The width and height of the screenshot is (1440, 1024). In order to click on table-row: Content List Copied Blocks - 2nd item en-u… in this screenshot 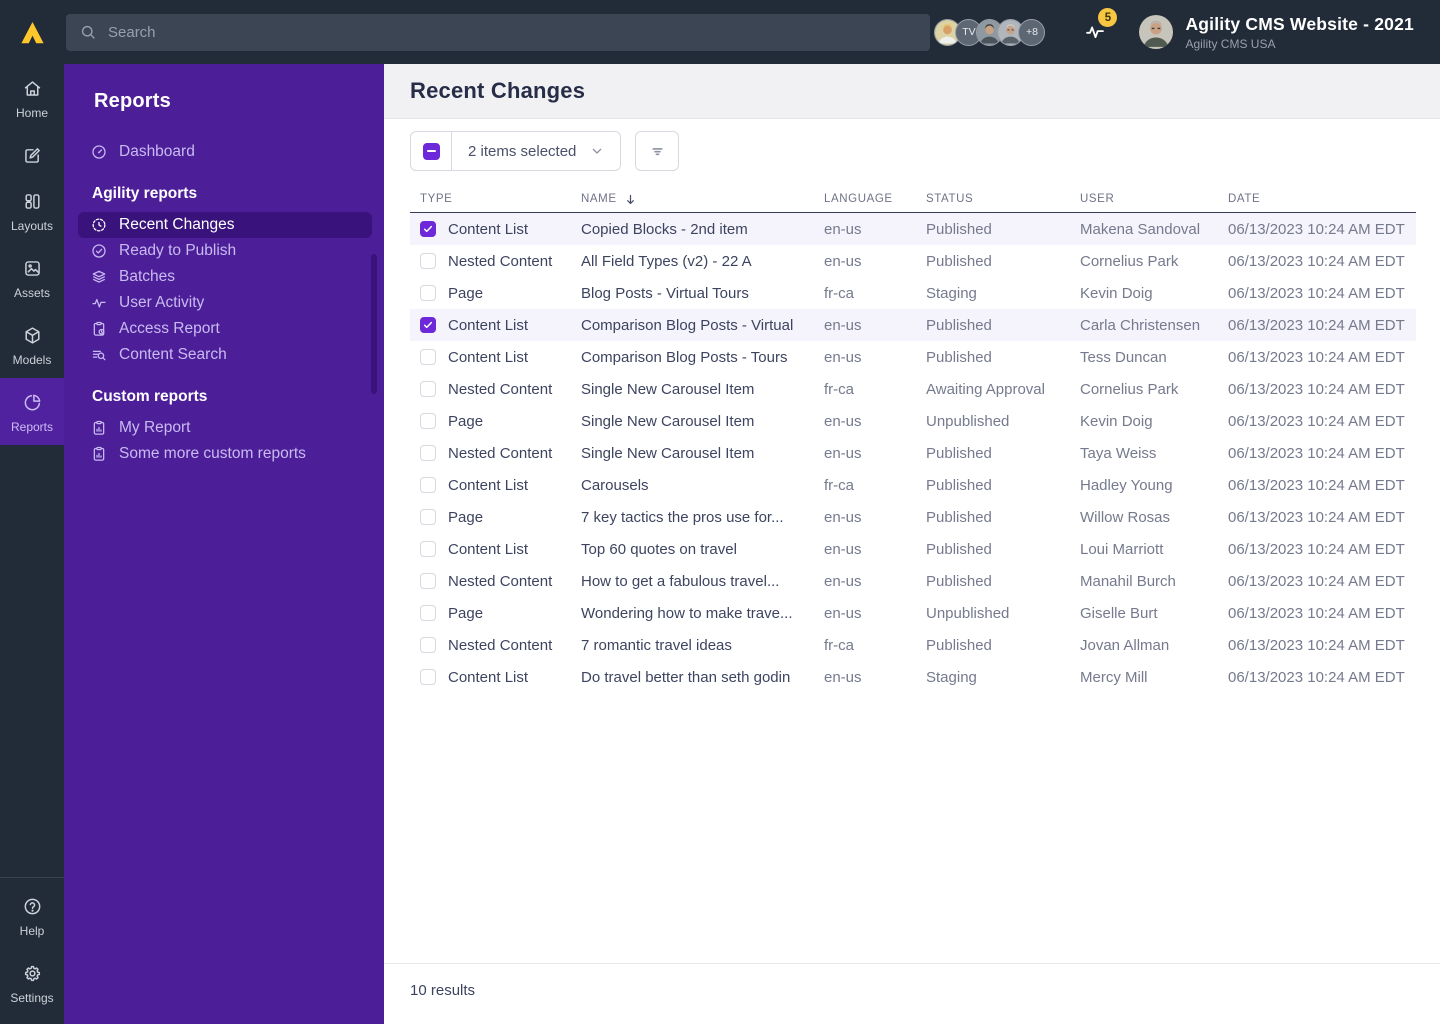, I will do `click(913, 229)`.